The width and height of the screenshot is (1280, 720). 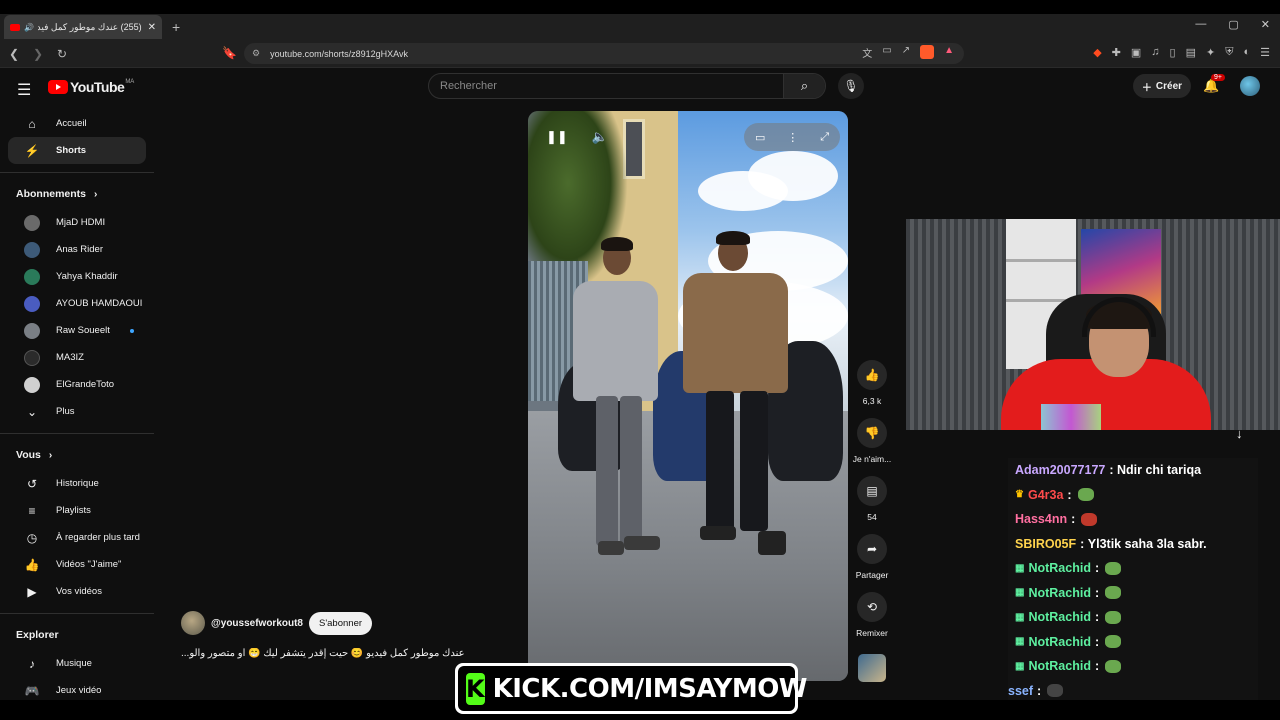 I want to click on translate-icon: 文, so click(x=867, y=52).